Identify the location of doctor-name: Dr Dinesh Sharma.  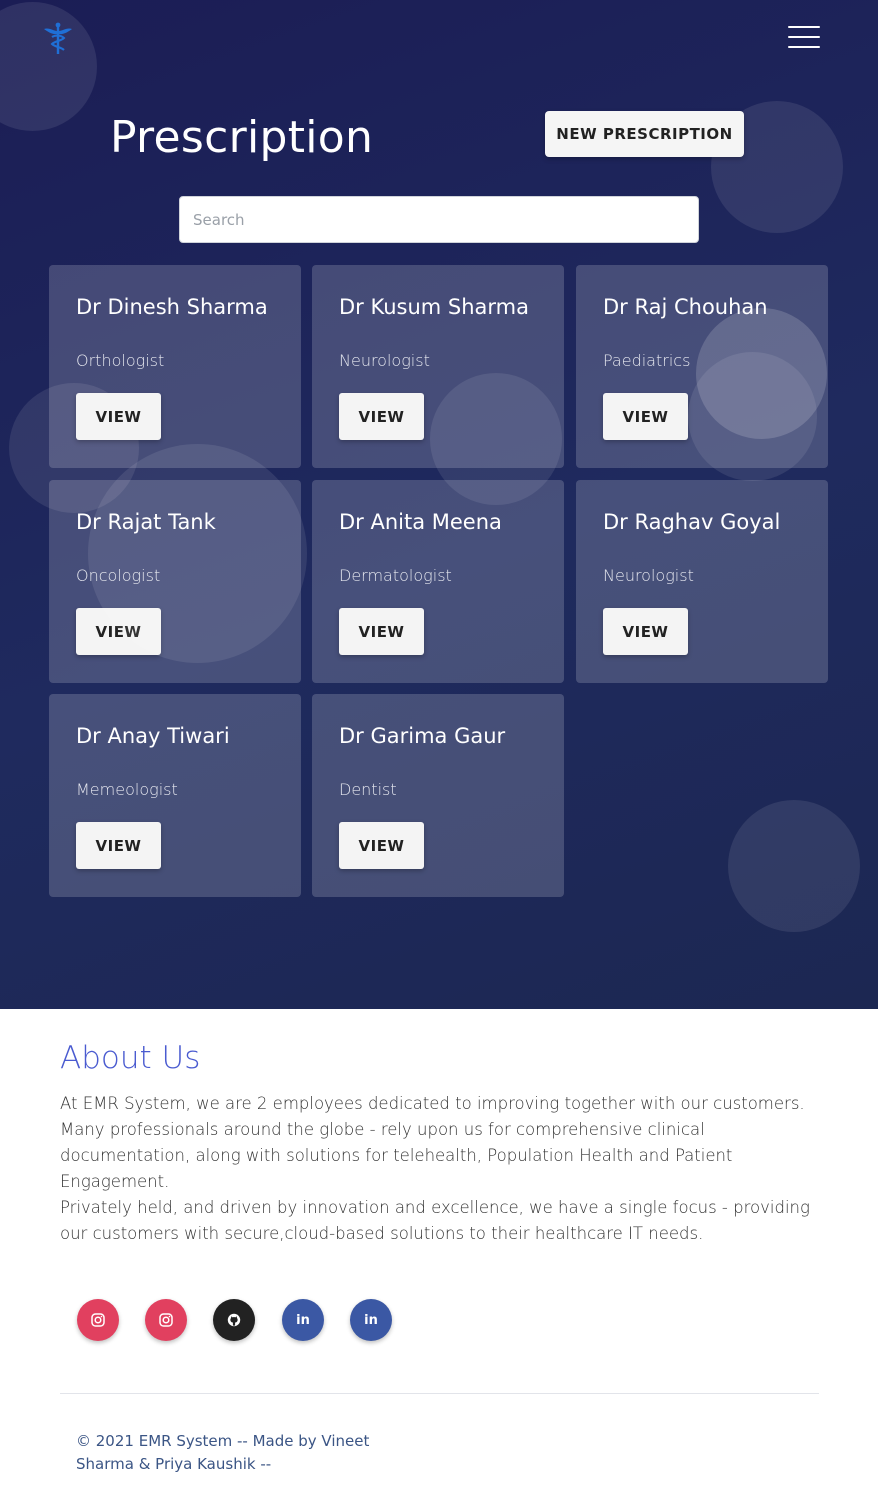
(172, 307).